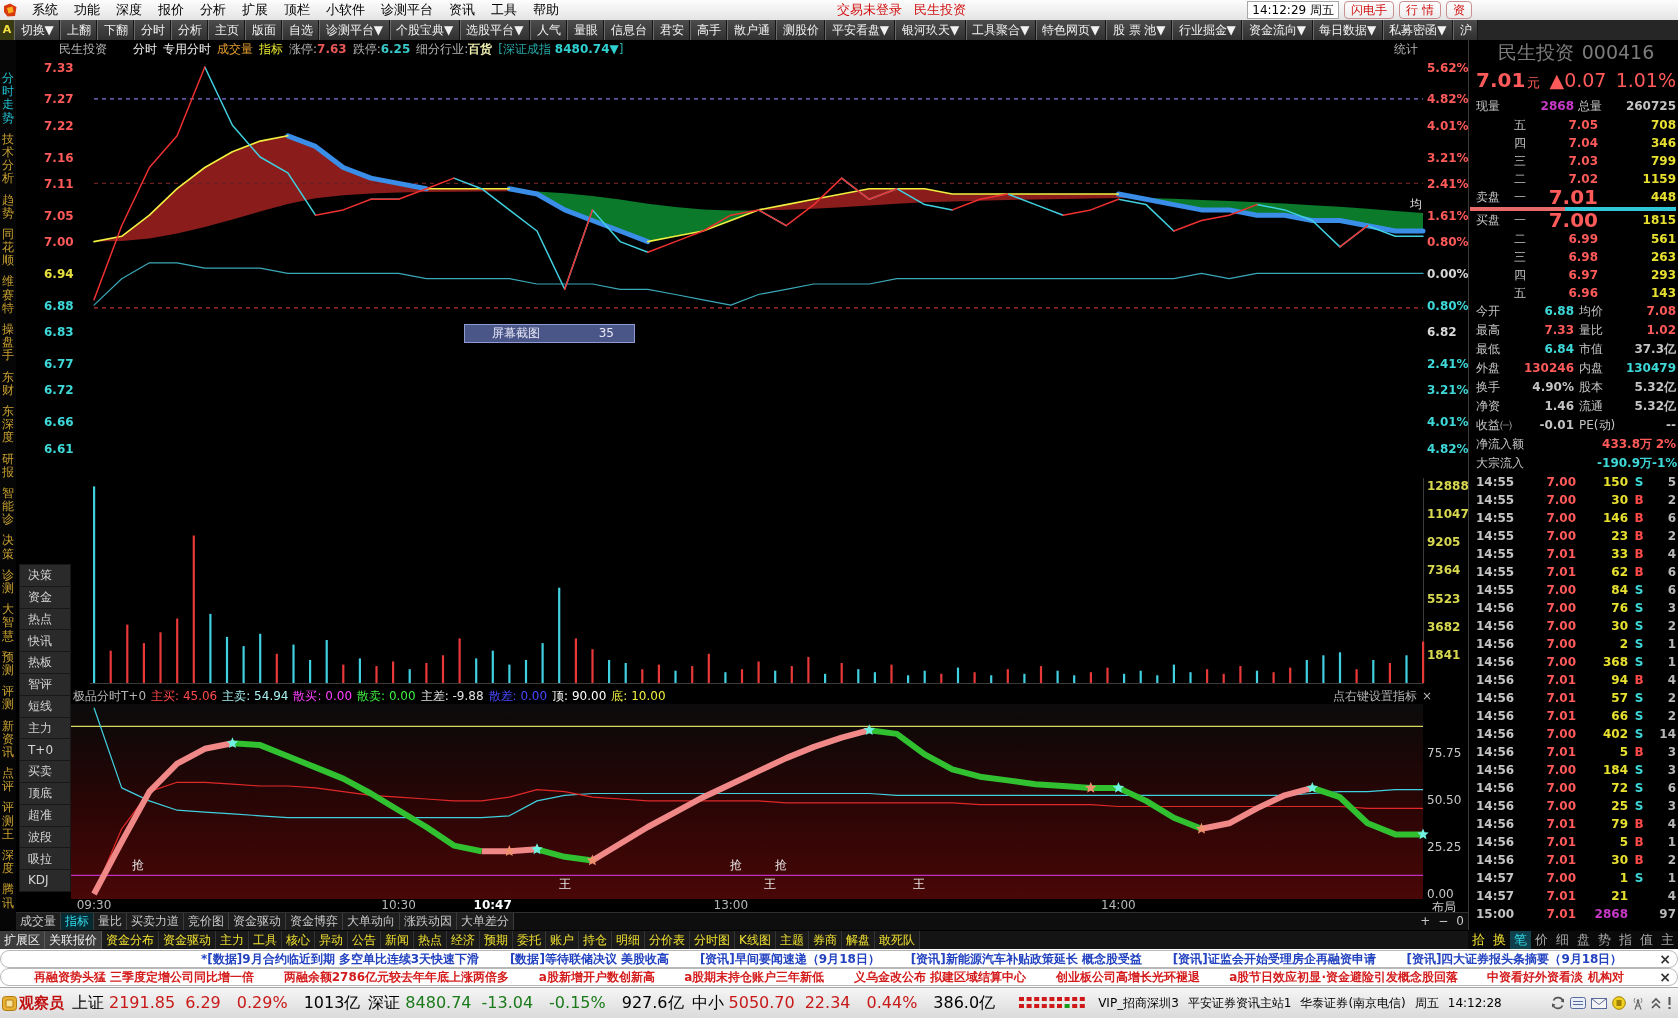 The width and height of the screenshot is (1678, 1018). Describe the element at coordinates (1562, 940) in the screenshot. I see `panel-tab: 细` at that location.